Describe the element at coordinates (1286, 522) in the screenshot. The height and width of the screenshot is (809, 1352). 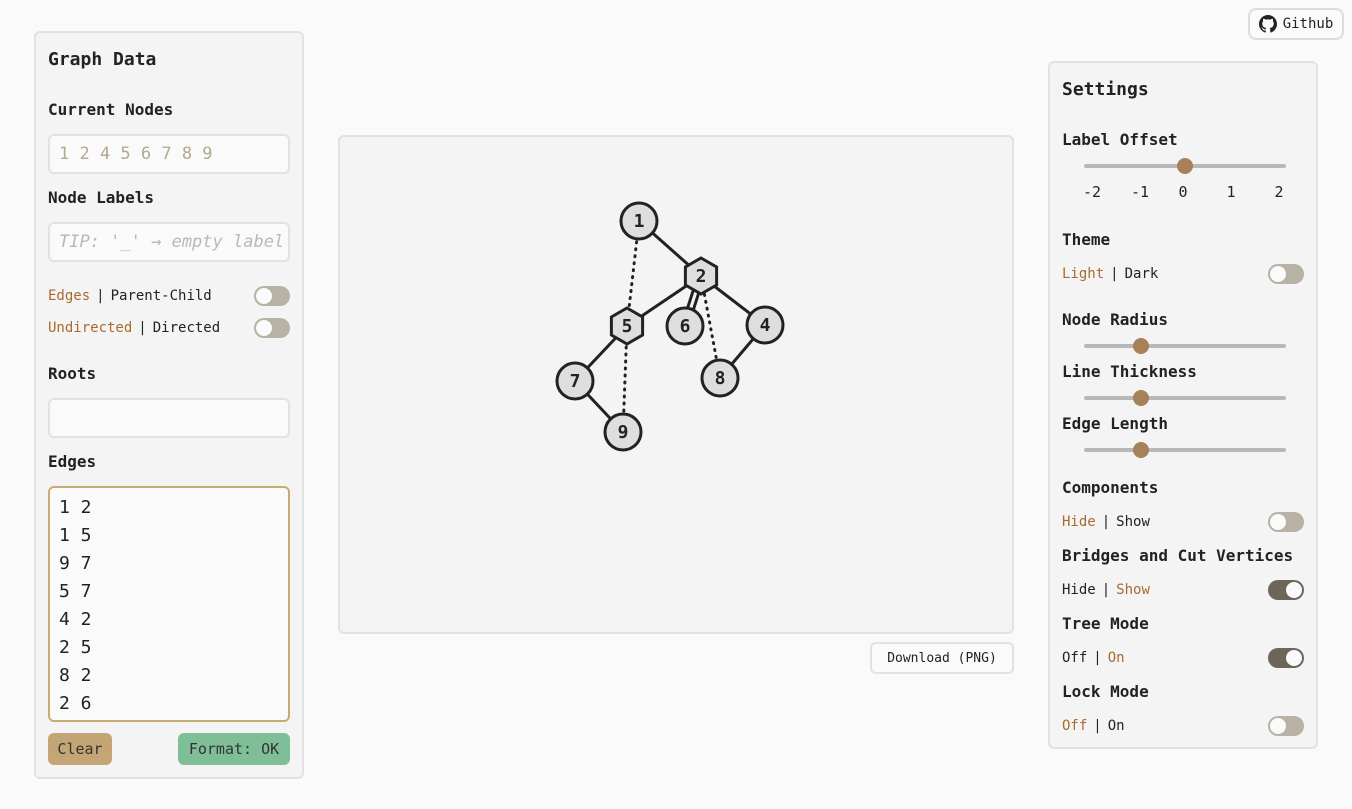
I see `components-switch` at that location.